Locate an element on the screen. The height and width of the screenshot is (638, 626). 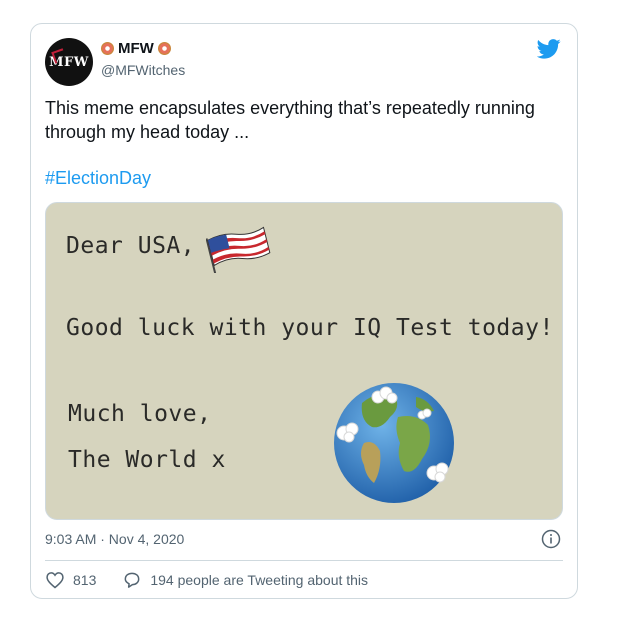
tweet-actions: 813 194 people are Tweeting about this is located at coordinates (206, 580).